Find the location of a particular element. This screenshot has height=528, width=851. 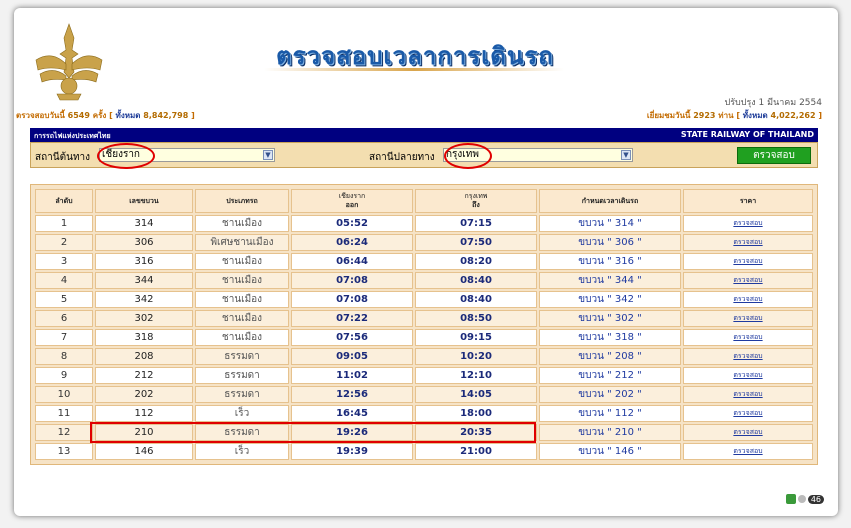

cell-arrive: 08:50 is located at coordinates (476, 318).